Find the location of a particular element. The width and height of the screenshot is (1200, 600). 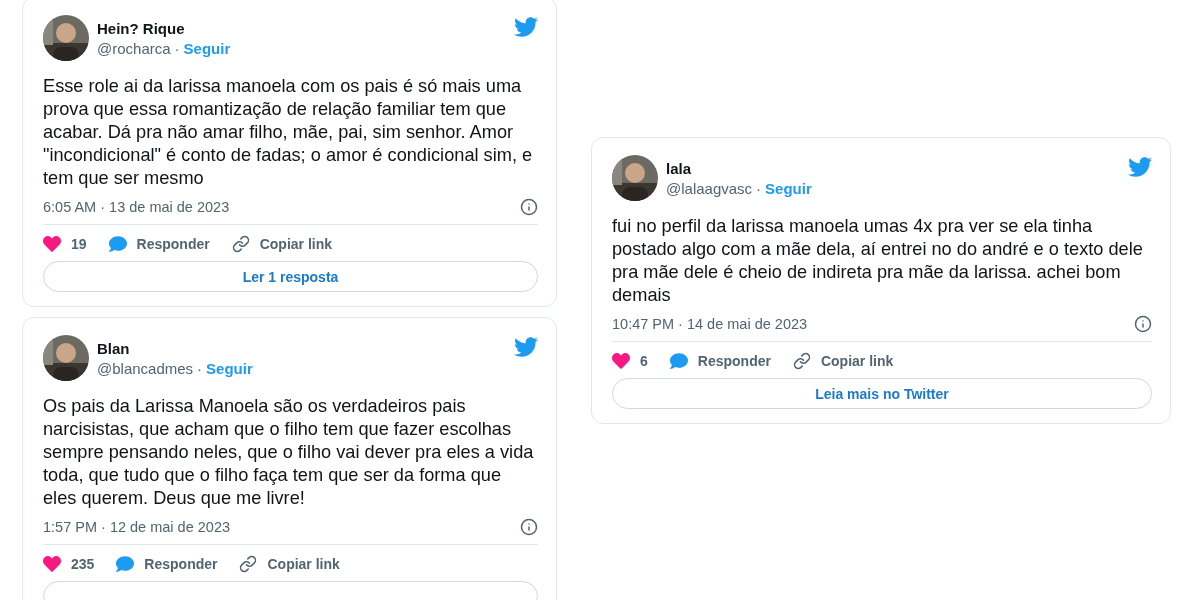

like-count: 6 is located at coordinates (644, 361).